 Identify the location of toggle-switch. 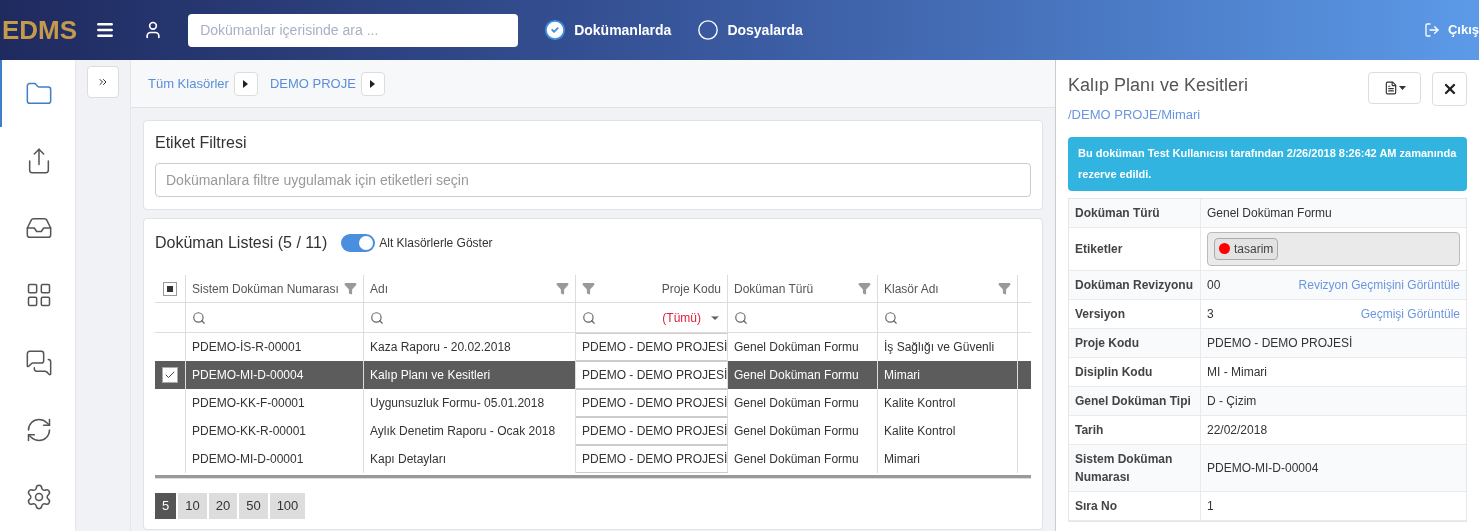
(358, 243).